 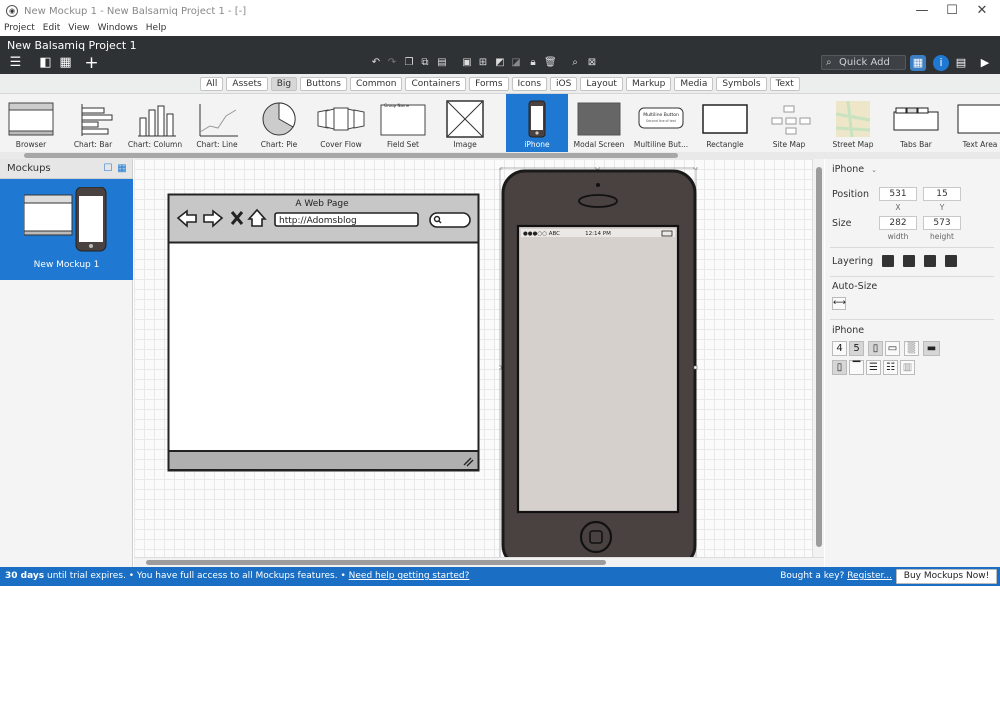 What do you see at coordinates (212, 83) in the screenshot?
I see `tab-all: All` at bounding box center [212, 83].